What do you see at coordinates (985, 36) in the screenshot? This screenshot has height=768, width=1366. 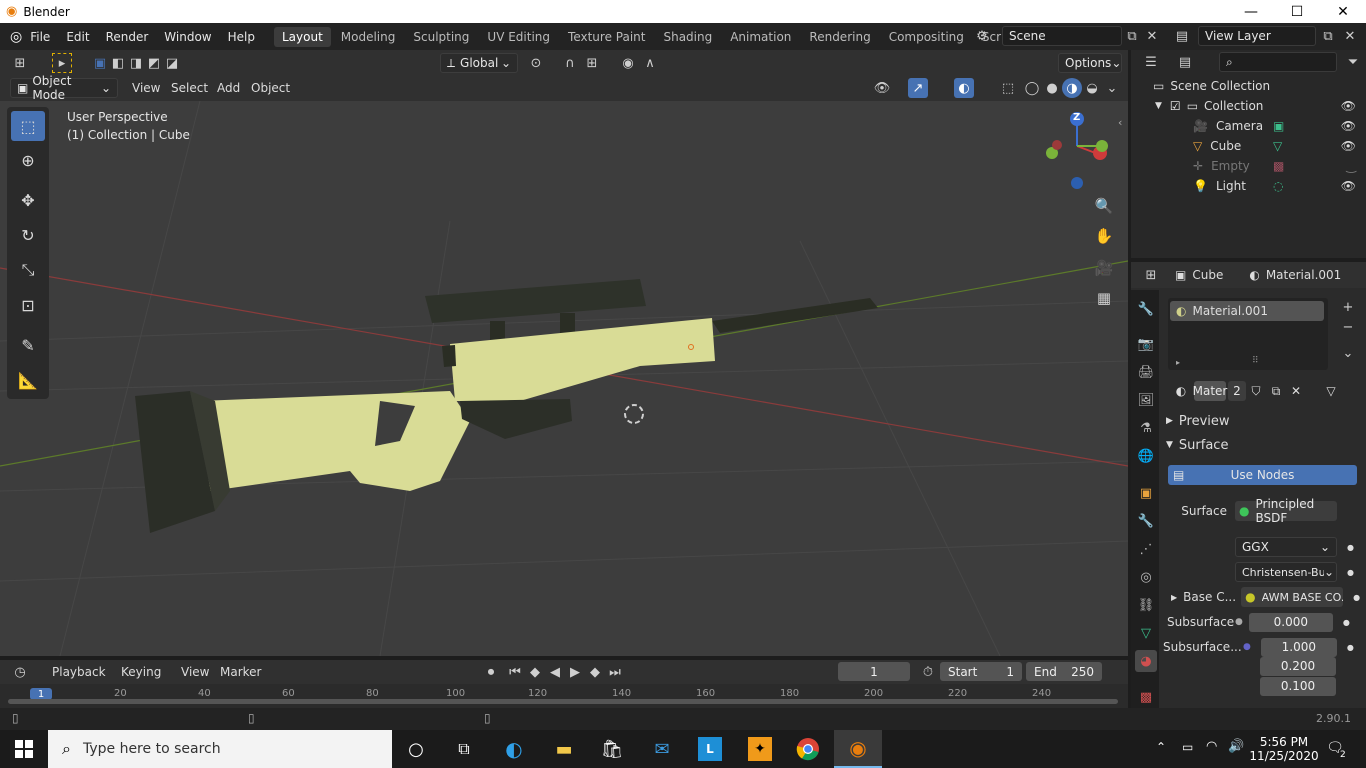 I see `scene-selector-icon: ⚙` at bounding box center [985, 36].